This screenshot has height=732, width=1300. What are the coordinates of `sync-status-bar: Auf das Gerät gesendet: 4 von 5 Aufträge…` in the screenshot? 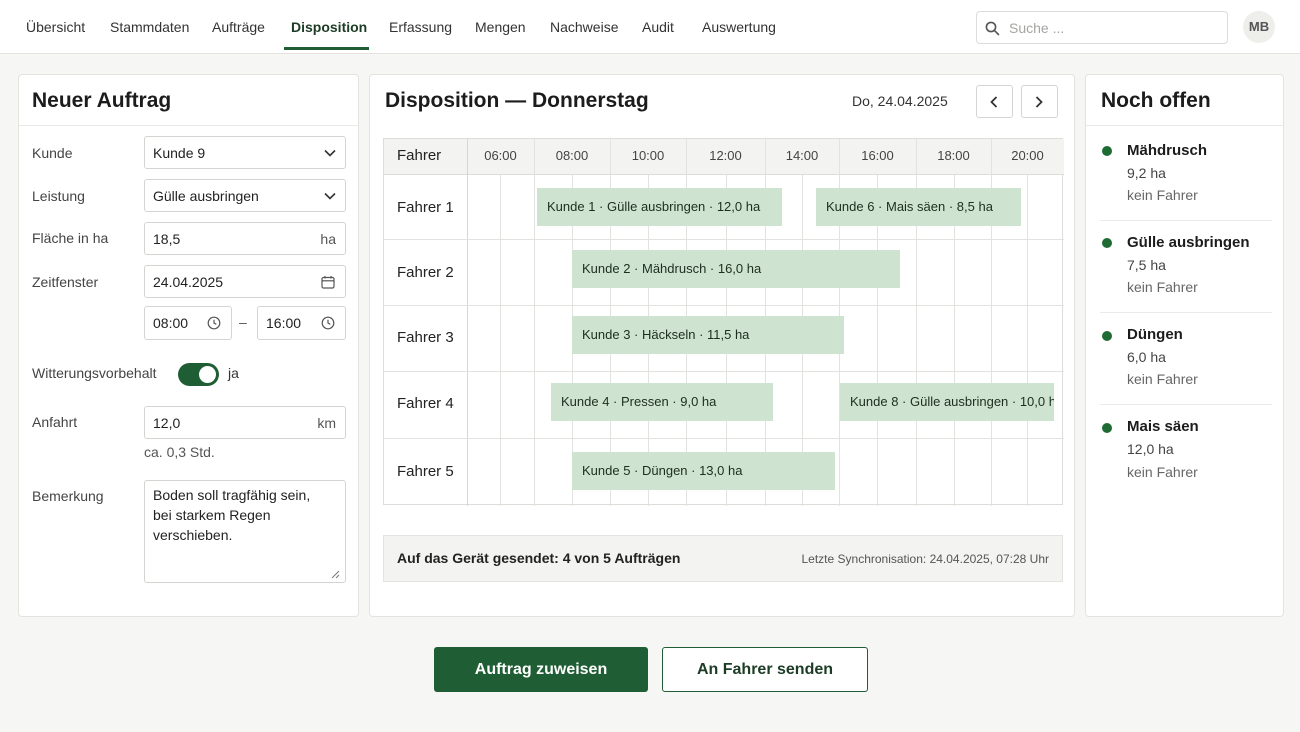 It's located at (723, 558).